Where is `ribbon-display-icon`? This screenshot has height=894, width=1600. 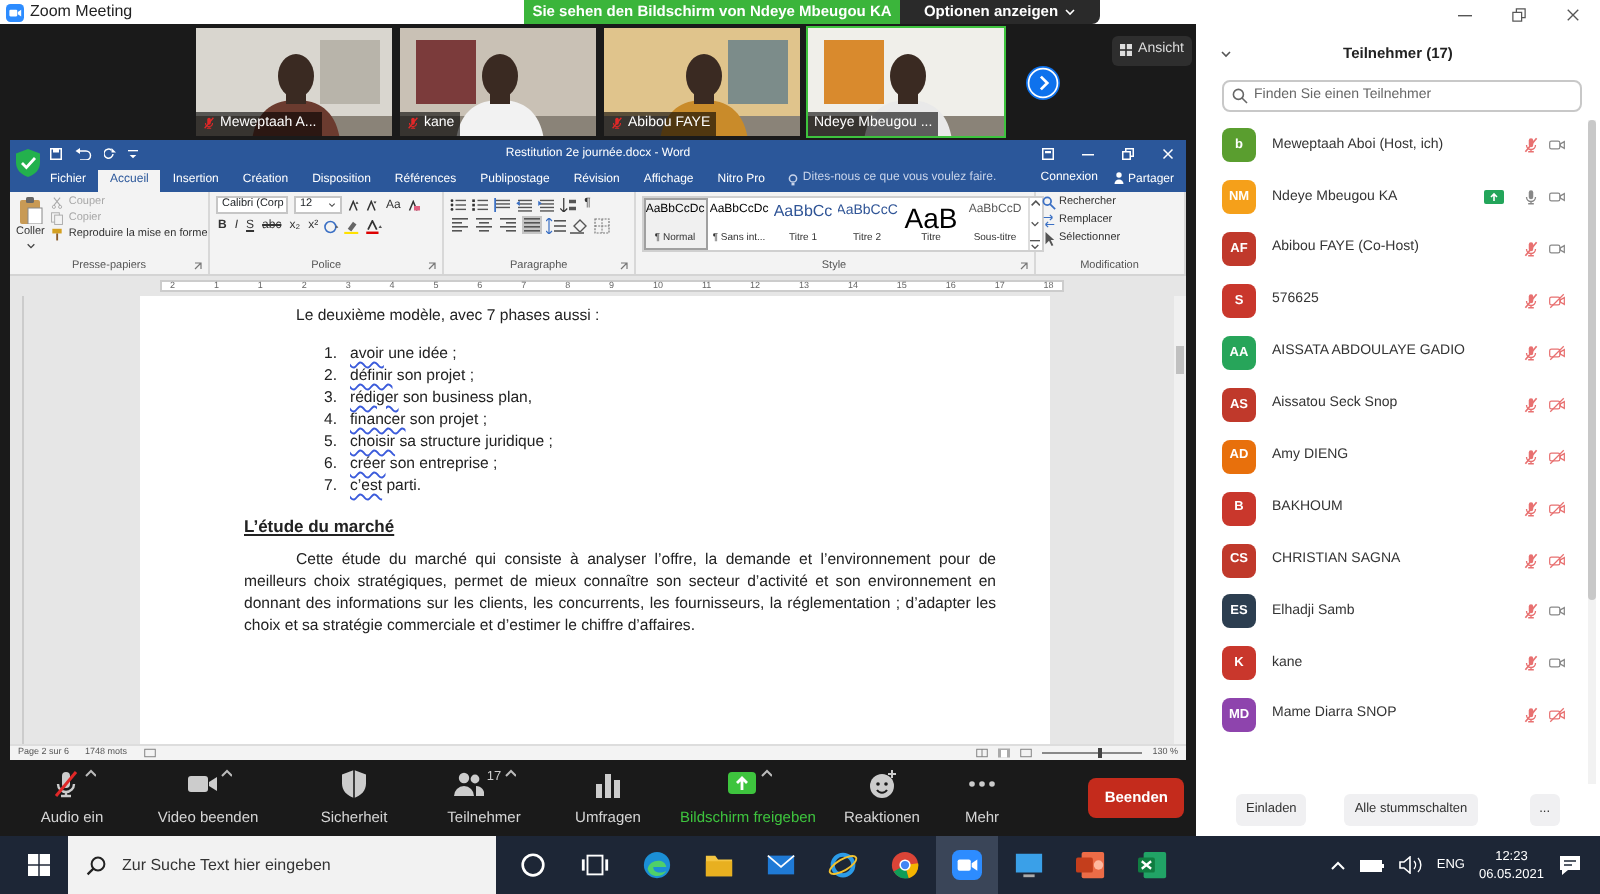 ribbon-display-icon is located at coordinates (1048, 154).